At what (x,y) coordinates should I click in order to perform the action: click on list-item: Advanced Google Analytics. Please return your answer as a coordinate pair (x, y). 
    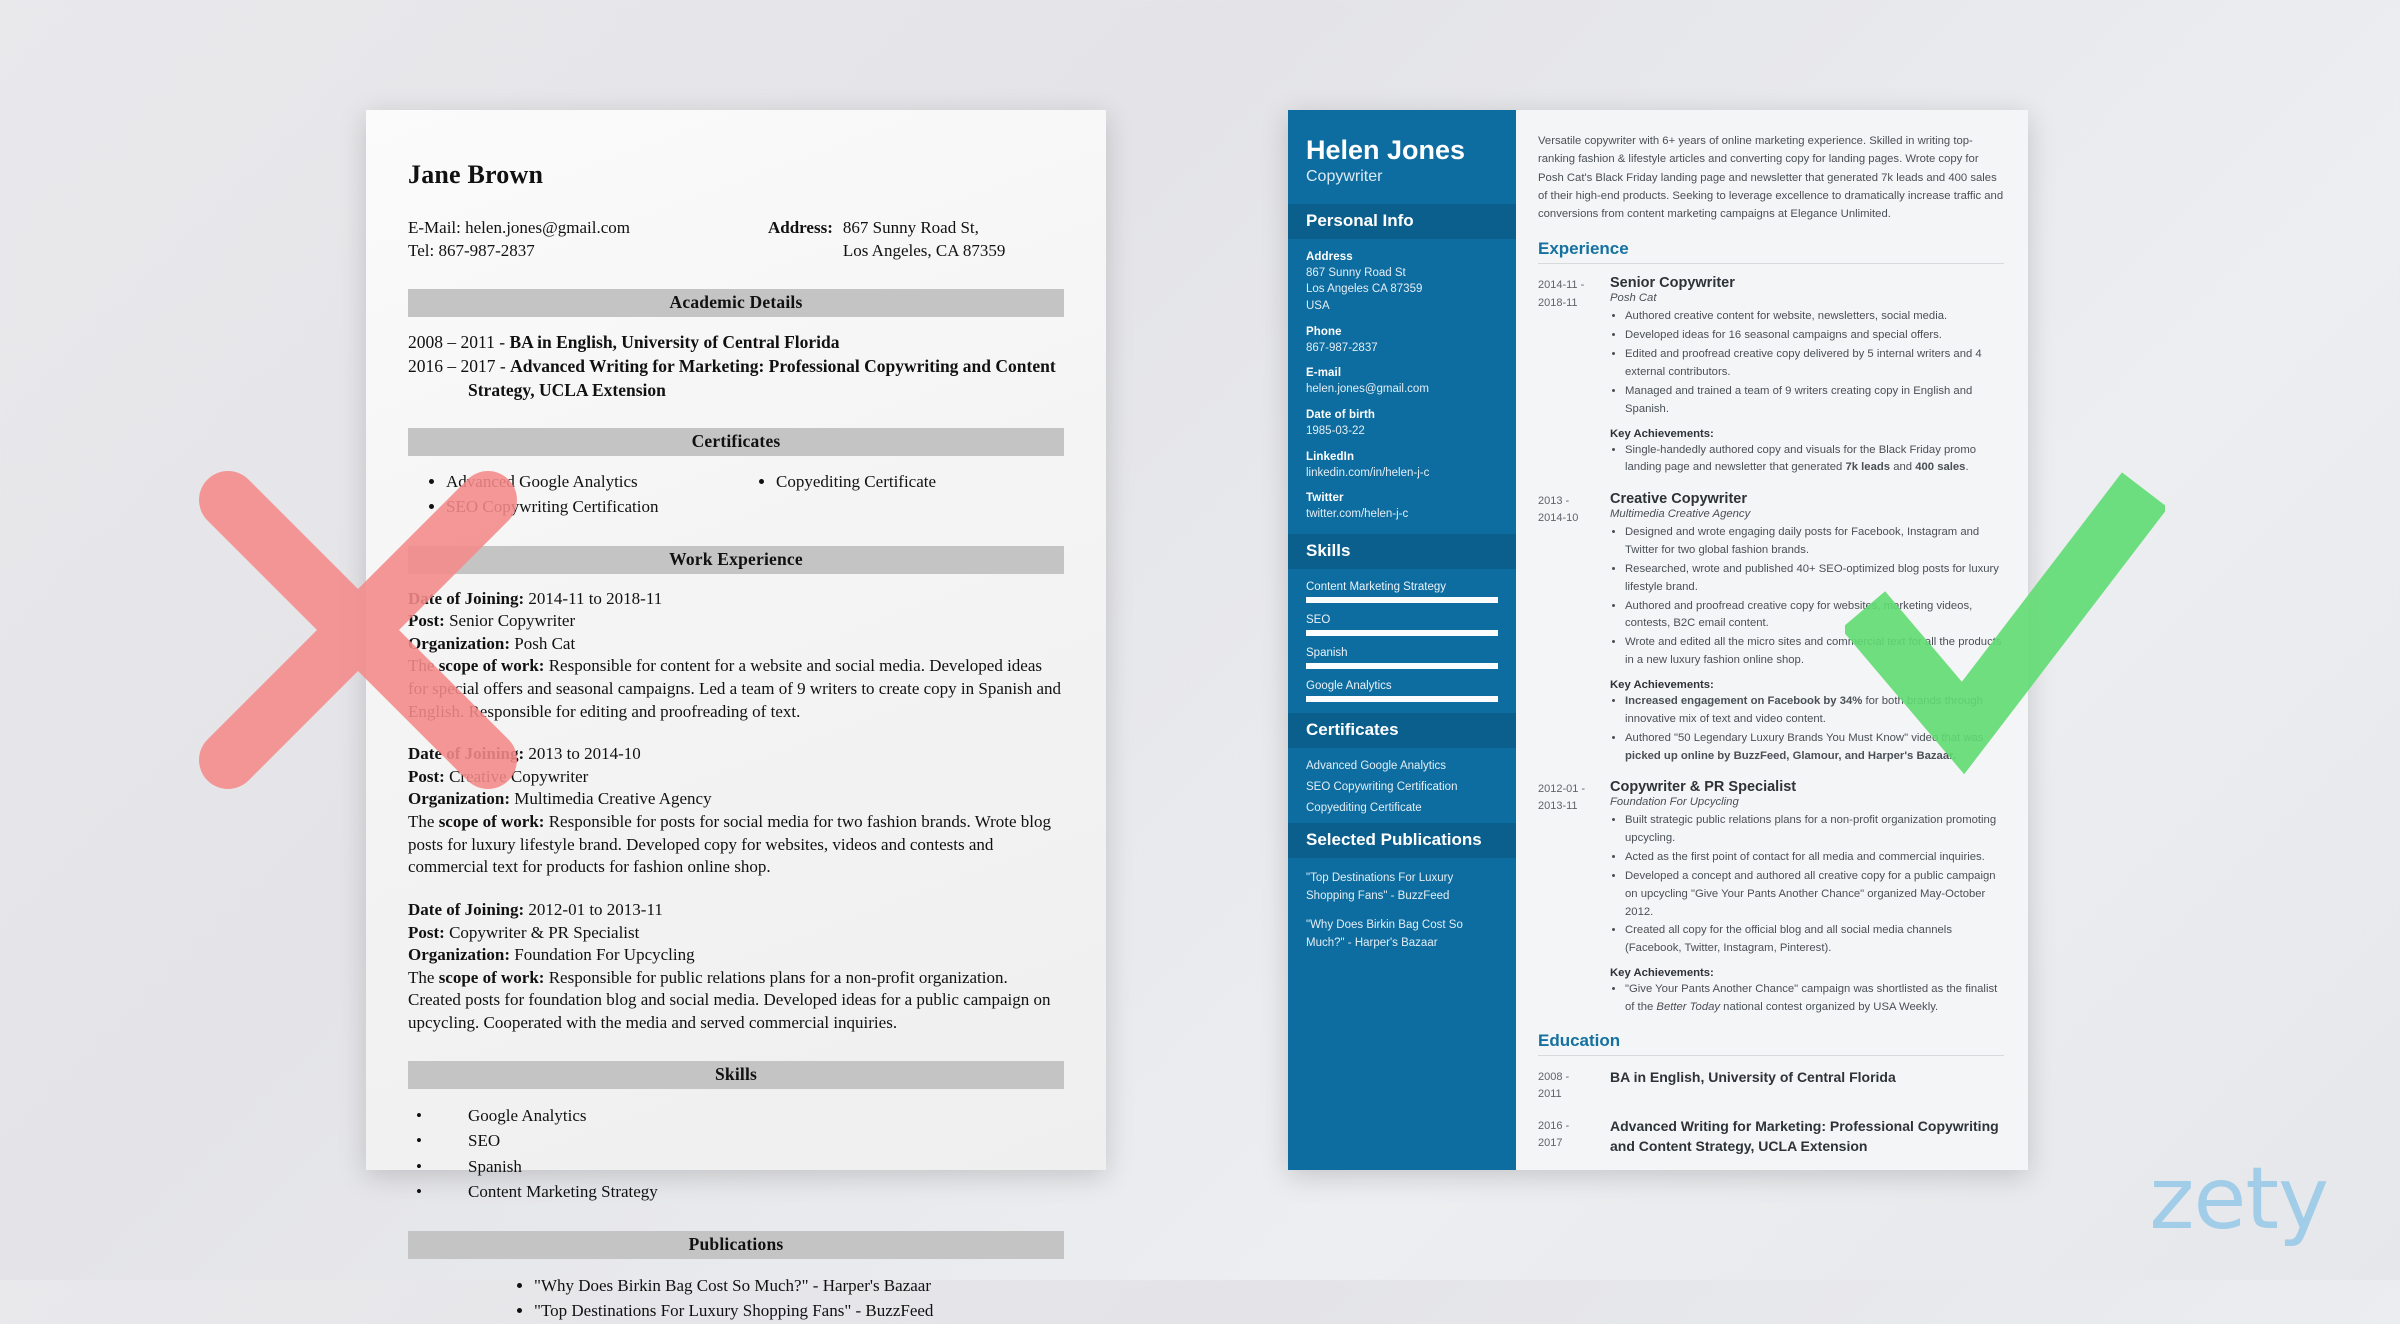
    Looking at the image, I should click on (596, 482).